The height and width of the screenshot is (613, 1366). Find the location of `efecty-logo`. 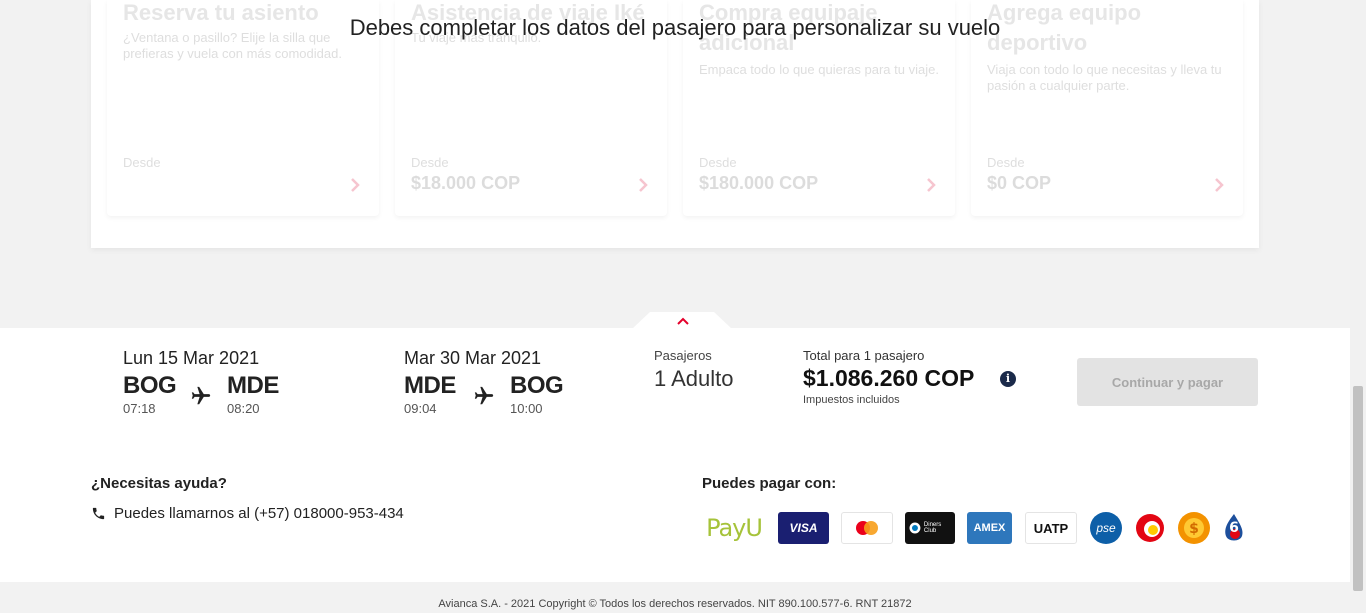

efecty-logo is located at coordinates (1150, 528).